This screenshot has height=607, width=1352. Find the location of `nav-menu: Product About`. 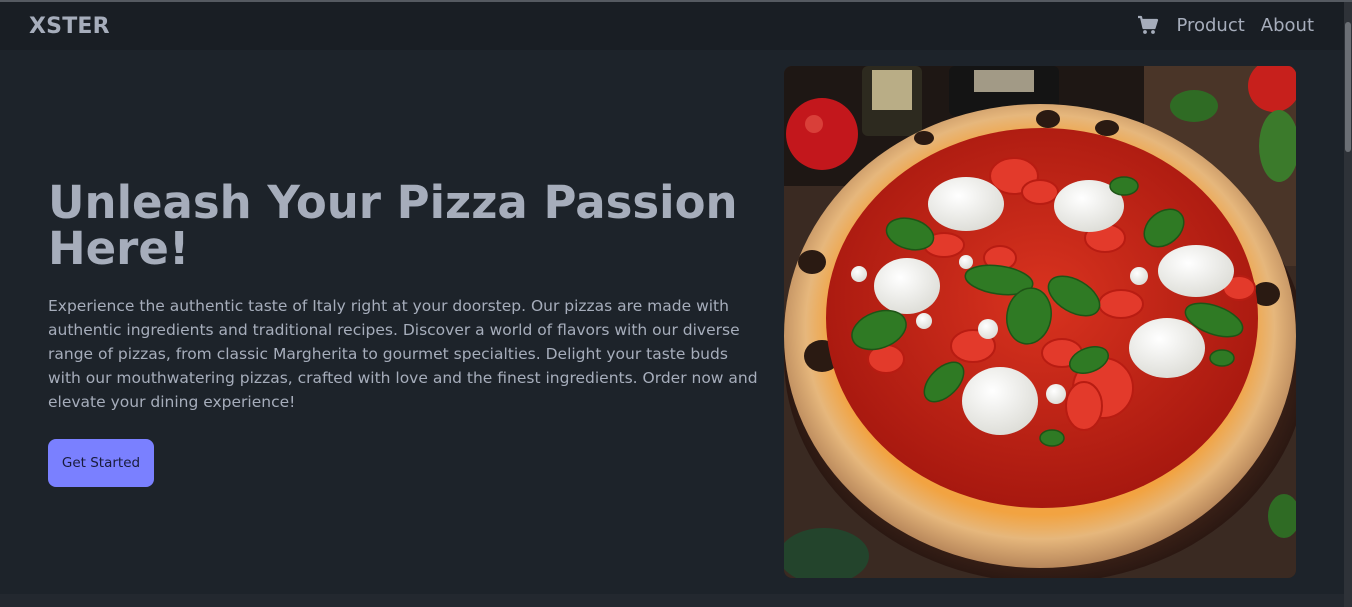

nav-menu: Product About is located at coordinates (1225, 25).